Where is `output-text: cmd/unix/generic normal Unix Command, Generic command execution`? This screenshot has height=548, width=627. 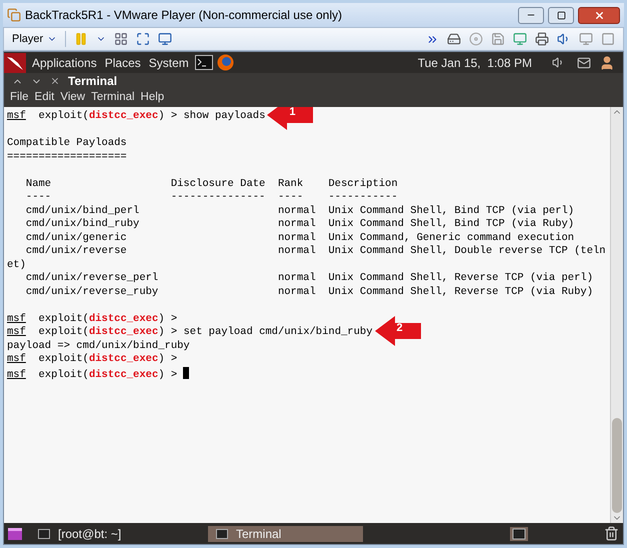
output-text: cmd/unix/generic normal Unix Command, Generic command execution is located at coordinates (299, 238).